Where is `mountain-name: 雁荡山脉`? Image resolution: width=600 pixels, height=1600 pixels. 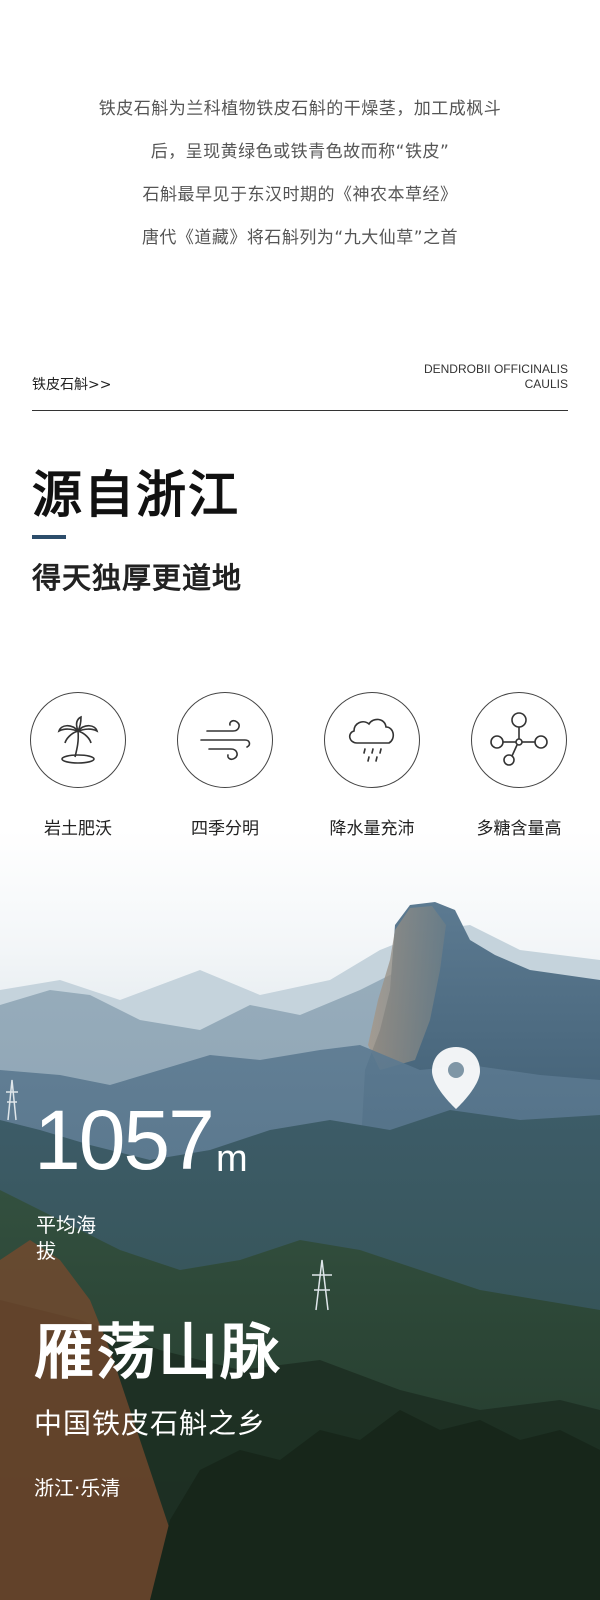 mountain-name: 雁荡山脉 is located at coordinates (158, 1353).